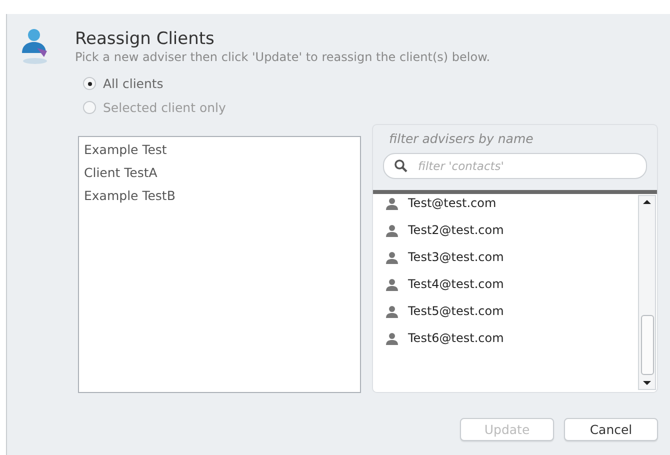 Image resolution: width=670 pixels, height=455 pixels. What do you see at coordinates (133, 83) in the screenshot?
I see `radio-label: All clients` at bounding box center [133, 83].